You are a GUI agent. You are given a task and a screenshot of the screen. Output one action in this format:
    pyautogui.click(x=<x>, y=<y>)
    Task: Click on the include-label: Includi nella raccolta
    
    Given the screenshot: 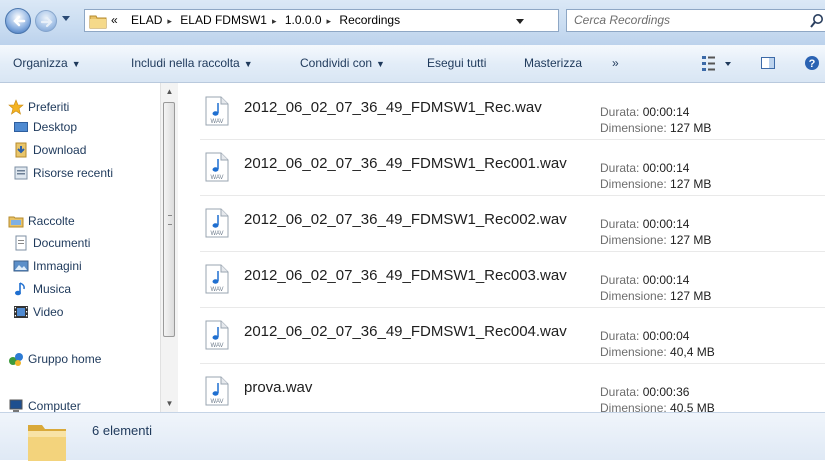 What is the action you would take?
    pyautogui.click(x=185, y=63)
    